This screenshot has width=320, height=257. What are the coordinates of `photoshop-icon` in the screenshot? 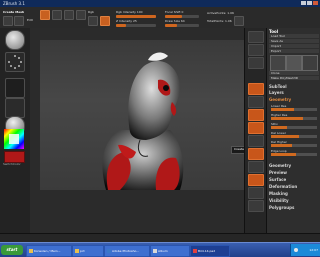 It's located at (109, 251).